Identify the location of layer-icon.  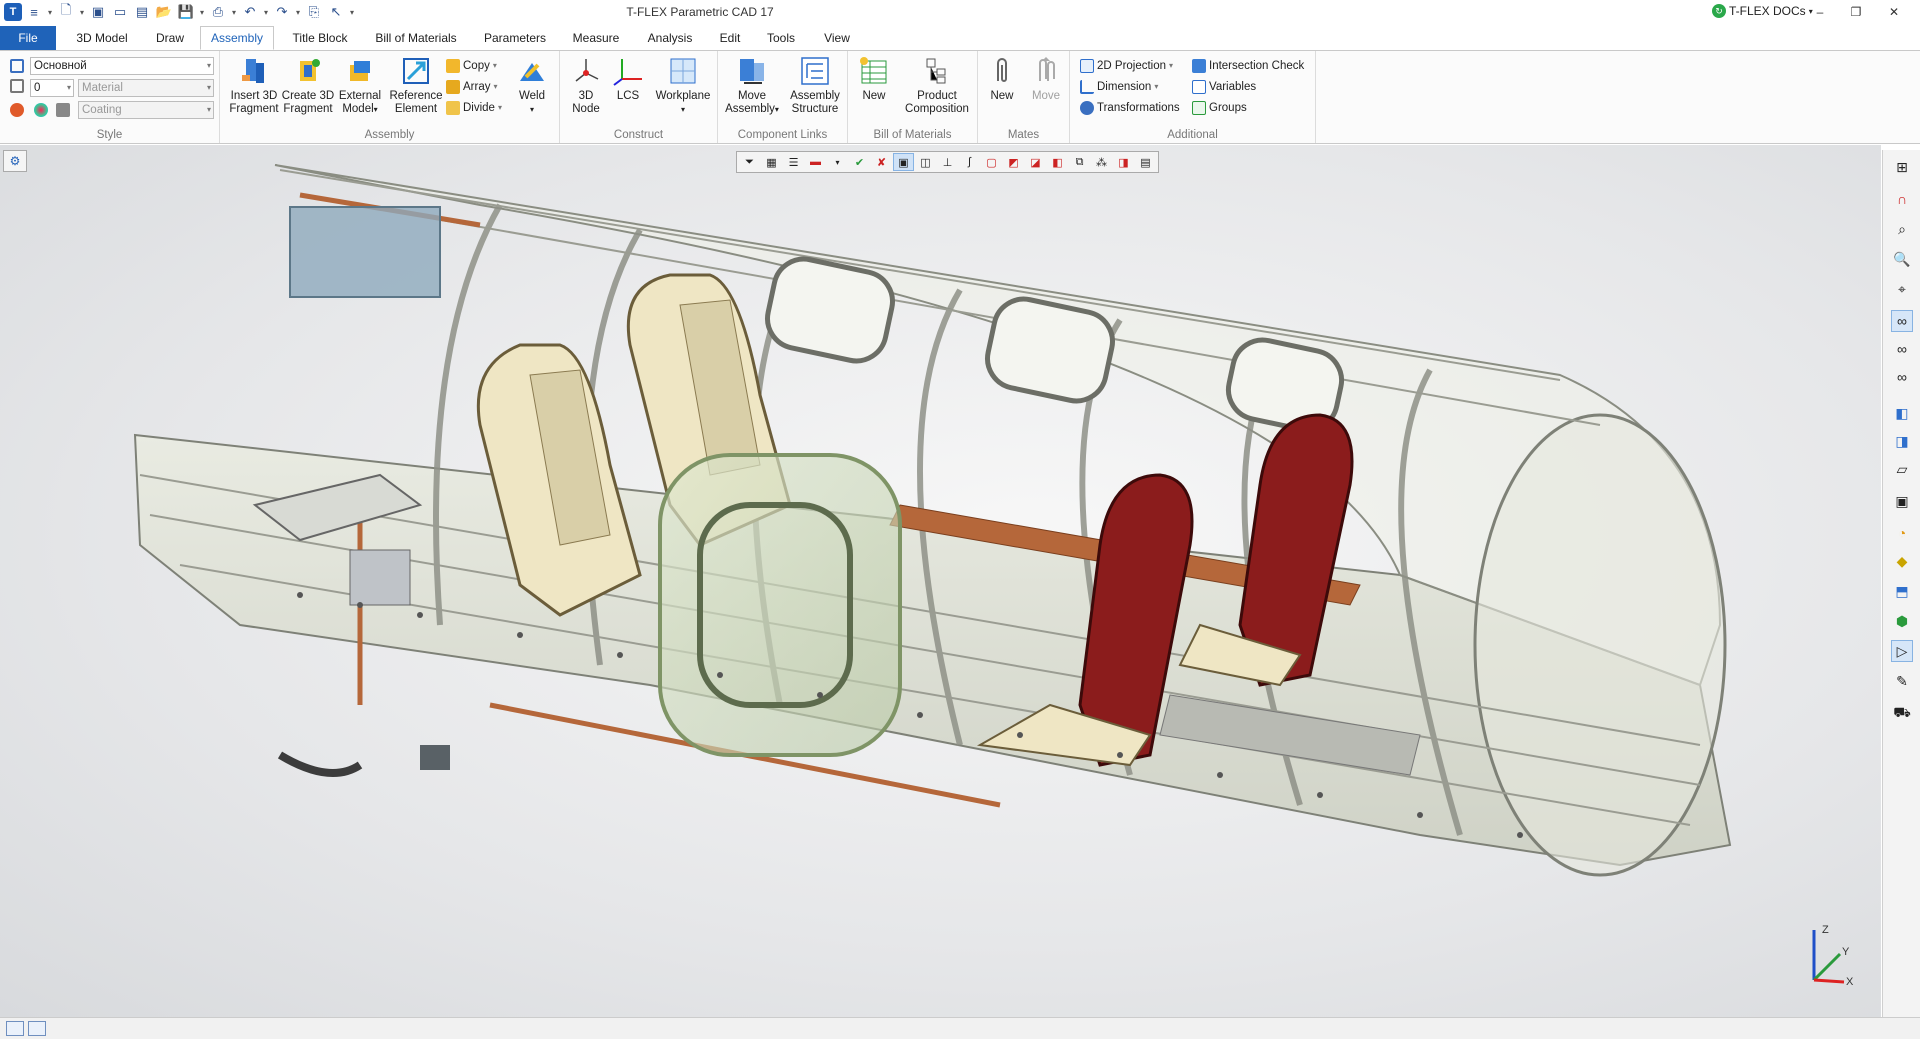
(17, 66).